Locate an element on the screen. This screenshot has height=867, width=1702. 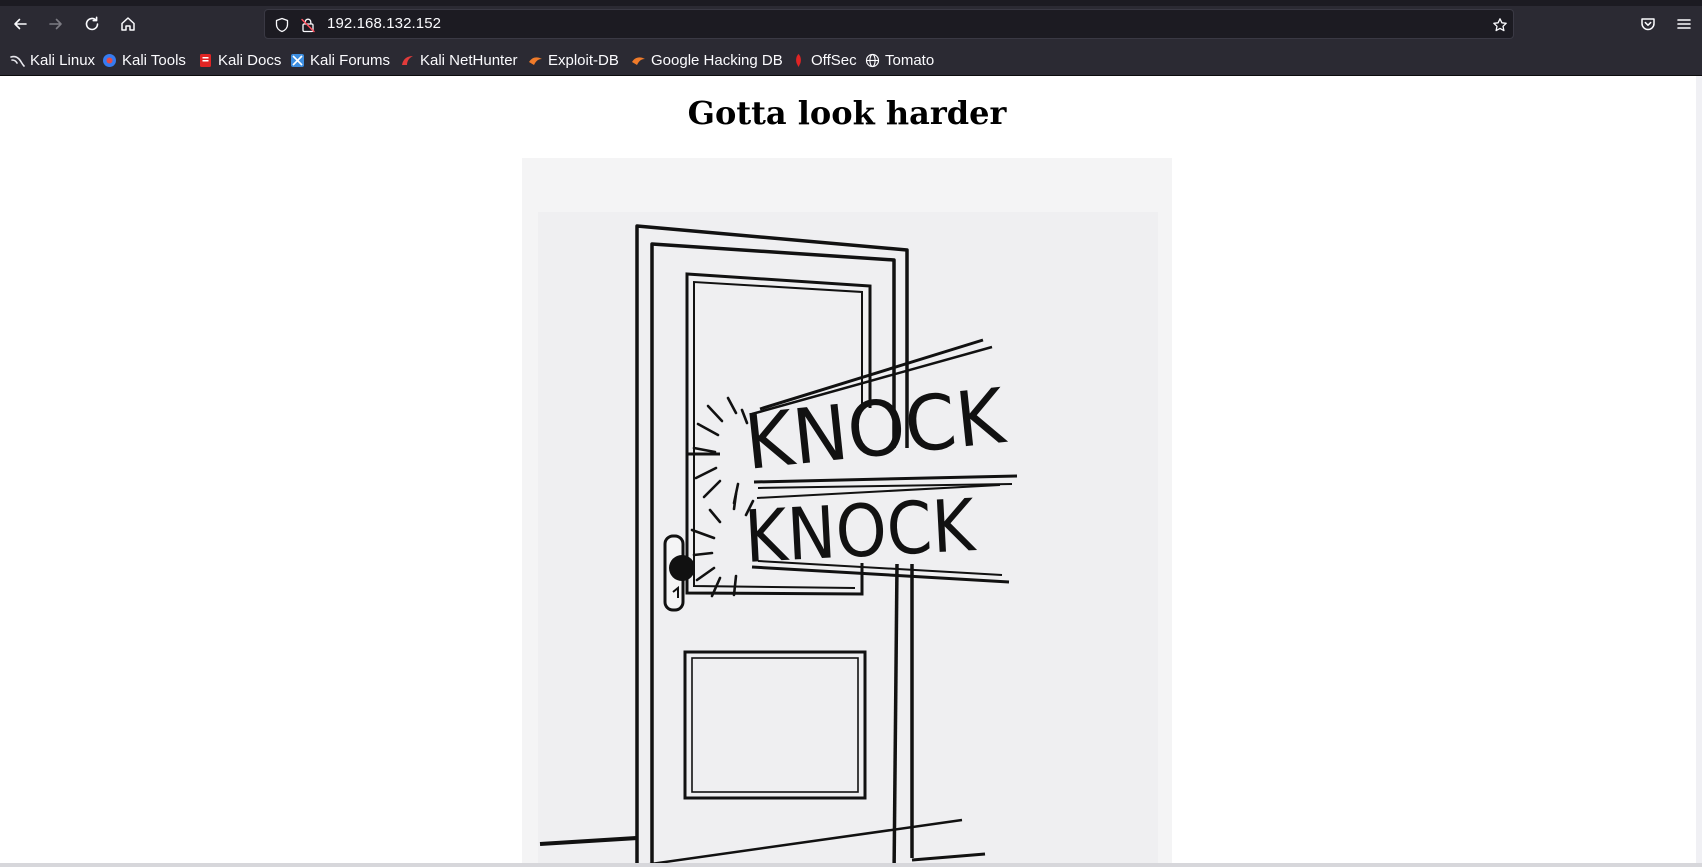
app-menu-button is located at coordinates (1684, 24).